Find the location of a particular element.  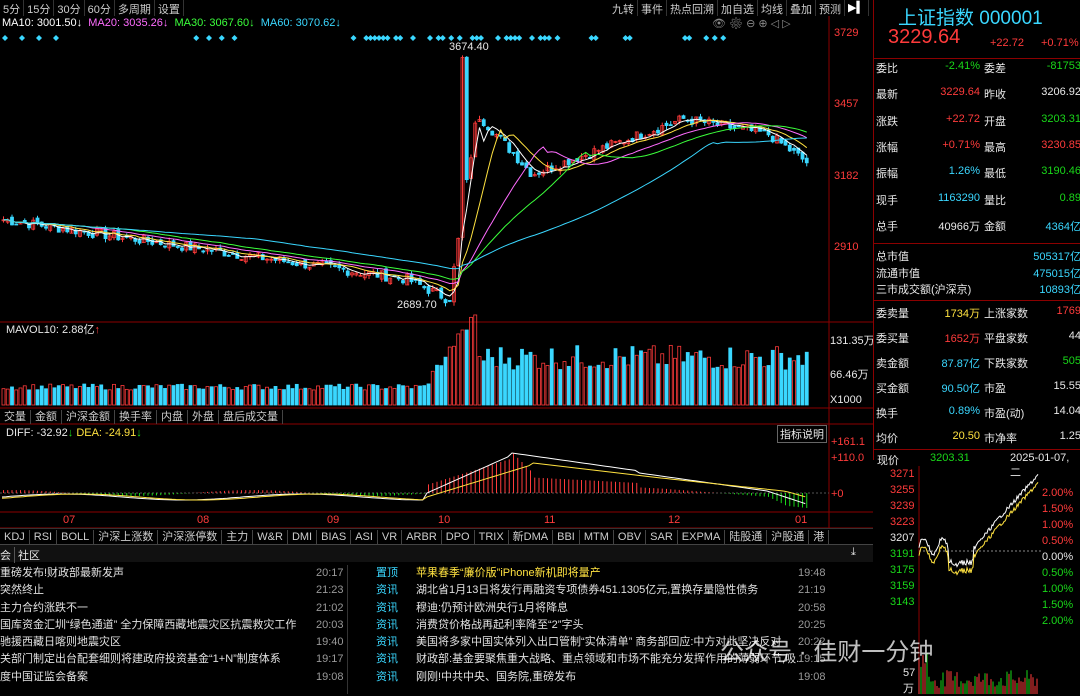

tool-events: 事件 is located at coordinates (652, 8).